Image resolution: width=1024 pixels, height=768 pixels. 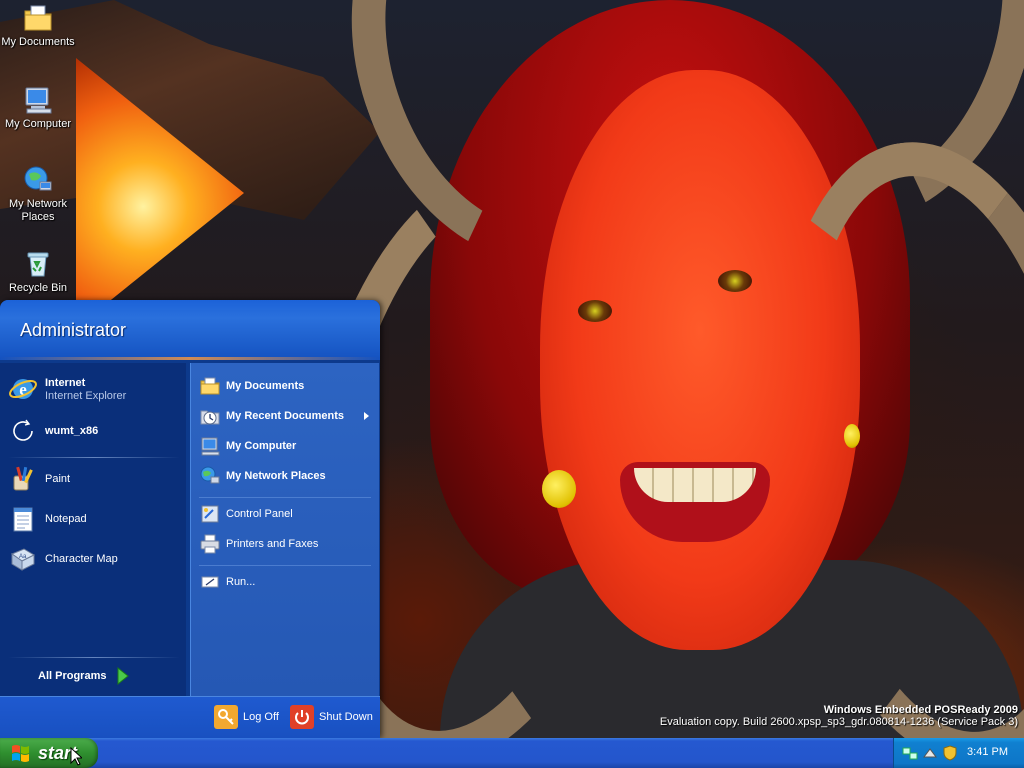 What do you see at coordinates (346, 717) in the screenshot?
I see `shut-down-label: Shut Down` at bounding box center [346, 717].